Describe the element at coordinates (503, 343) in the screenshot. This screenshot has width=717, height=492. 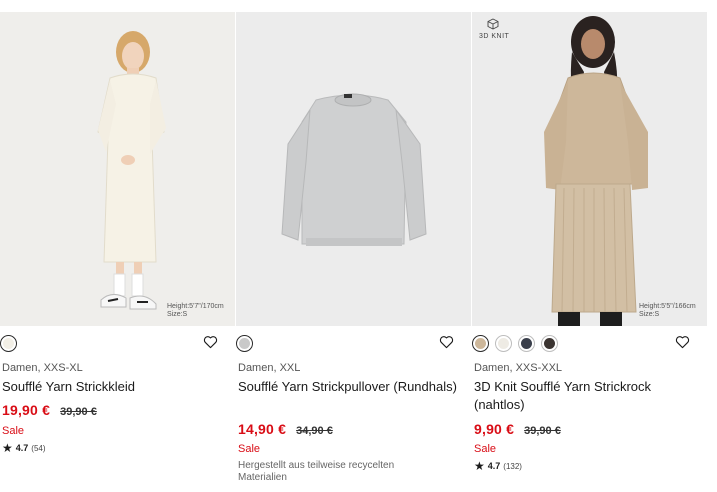
I see `color-swatch-offwhite` at that location.